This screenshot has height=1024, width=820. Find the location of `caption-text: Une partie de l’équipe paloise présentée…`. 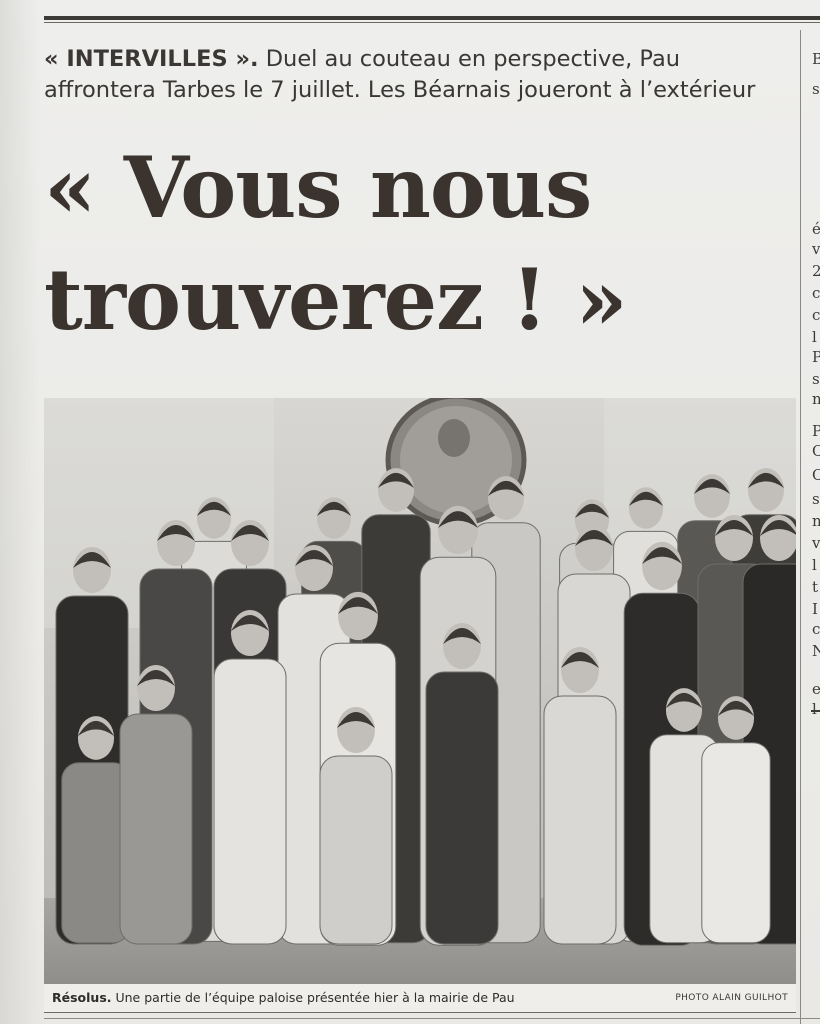

caption-text: Une partie de l’équipe paloise présentée… is located at coordinates (313, 997).